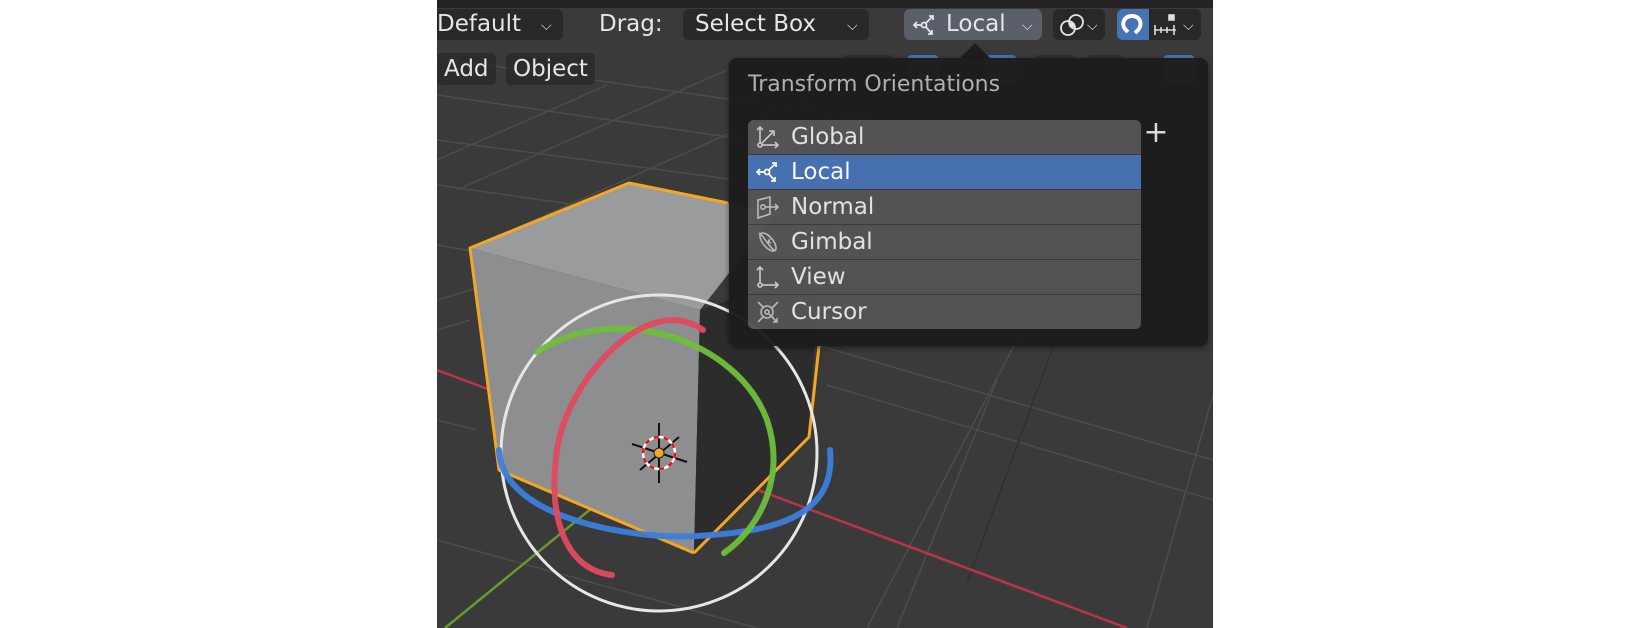 This screenshot has height=628, width=1650. I want to click on popup-title: Transform Orientations, so click(874, 84).